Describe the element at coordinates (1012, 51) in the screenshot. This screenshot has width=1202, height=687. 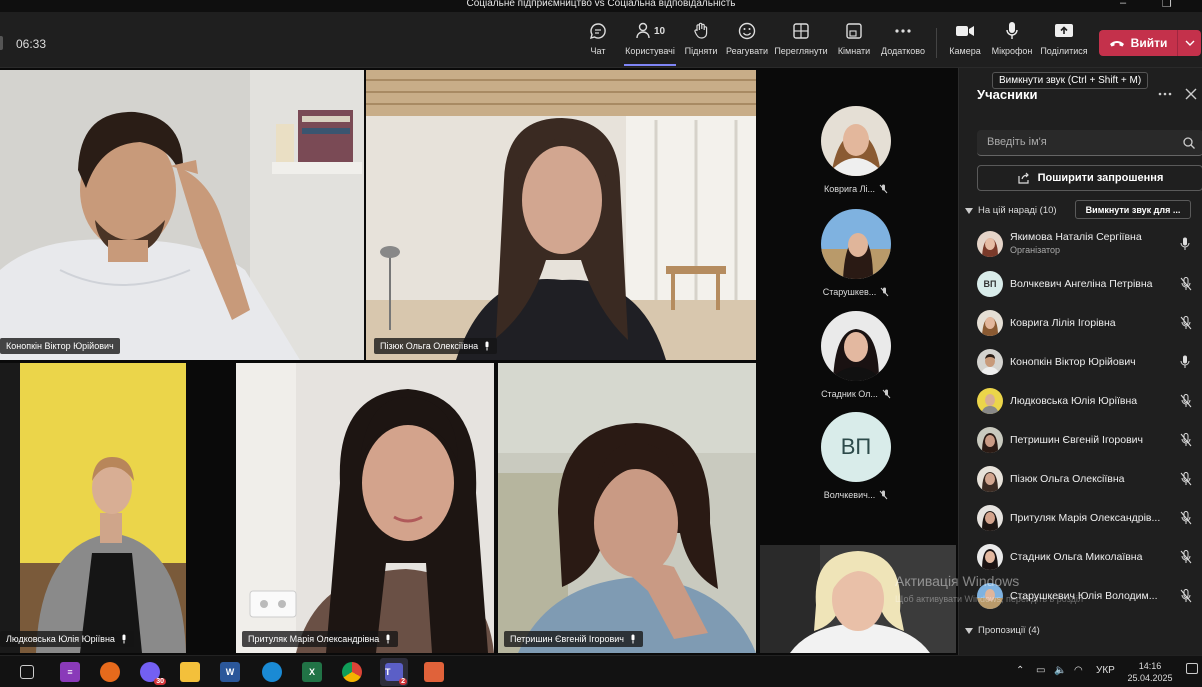
I see `microphone-label: Мікрофон` at that location.